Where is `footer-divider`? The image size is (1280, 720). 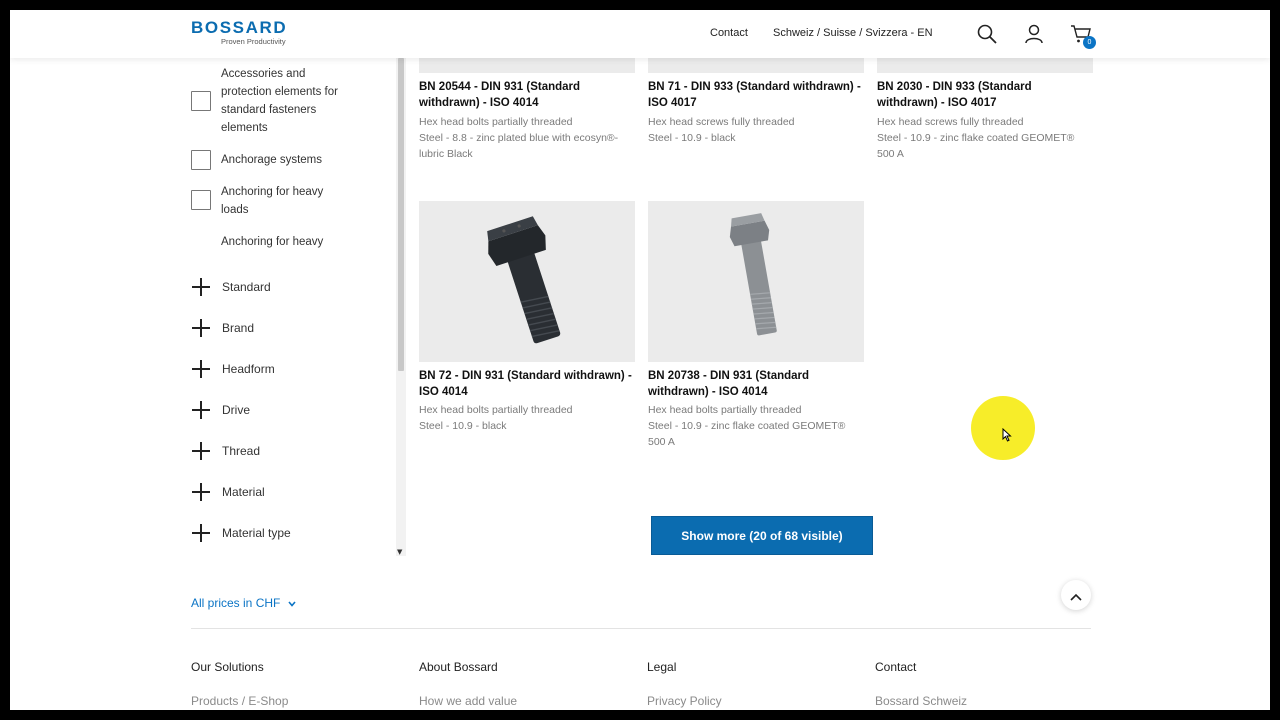
footer-divider is located at coordinates (641, 628).